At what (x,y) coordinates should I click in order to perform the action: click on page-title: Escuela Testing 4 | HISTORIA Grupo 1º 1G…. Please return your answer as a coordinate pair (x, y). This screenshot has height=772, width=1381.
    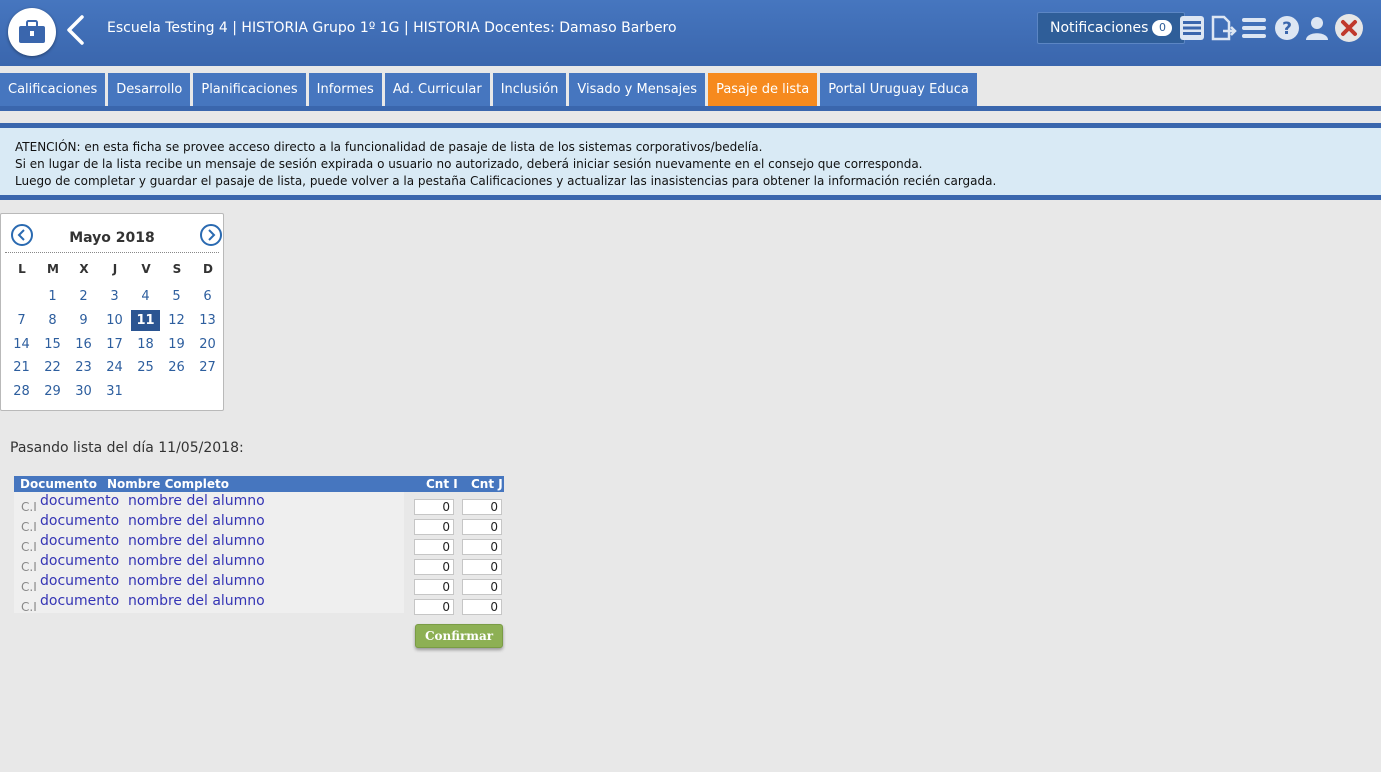
    Looking at the image, I should click on (392, 28).